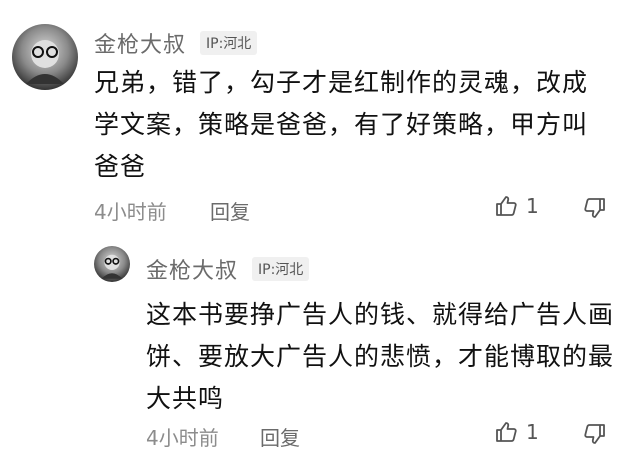 The height and width of the screenshot is (468, 640). I want to click on reply-time: 4小时前, so click(182, 438).